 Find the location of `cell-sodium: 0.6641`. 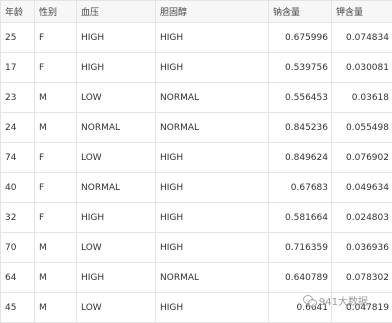

cell-sodium: 0.6641 is located at coordinates (300, 308).